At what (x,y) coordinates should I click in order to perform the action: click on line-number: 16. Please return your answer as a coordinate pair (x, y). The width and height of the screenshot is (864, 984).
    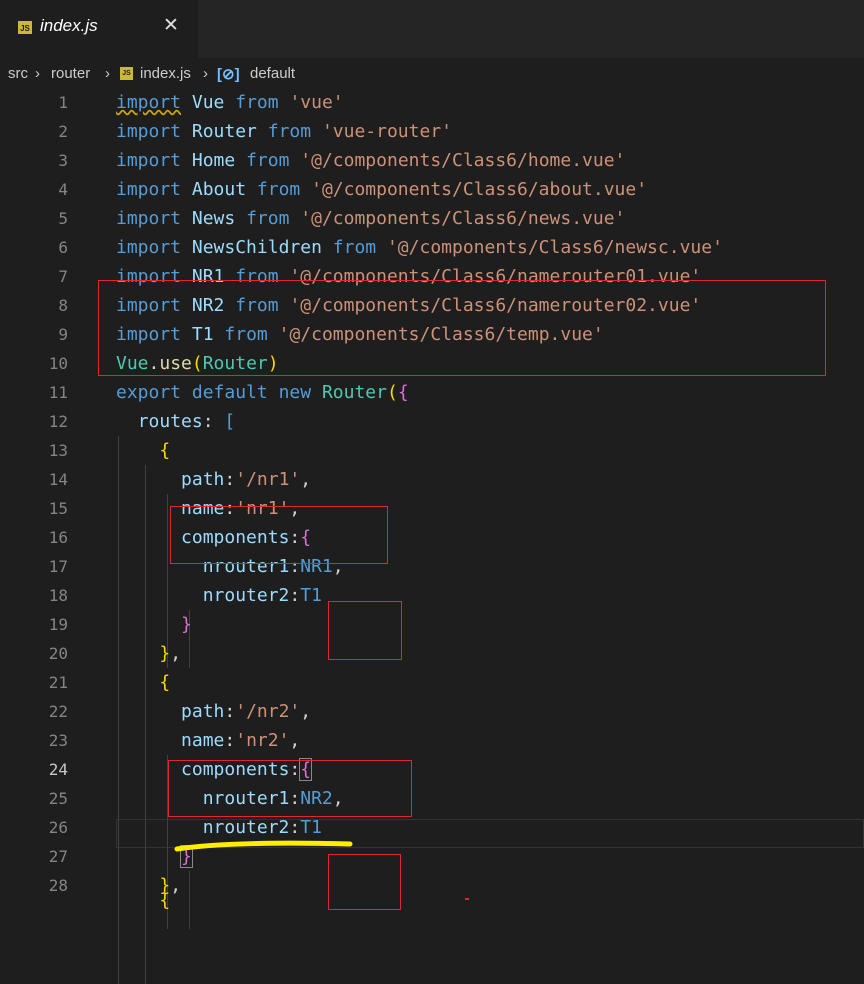
    Looking at the image, I should click on (58, 537).